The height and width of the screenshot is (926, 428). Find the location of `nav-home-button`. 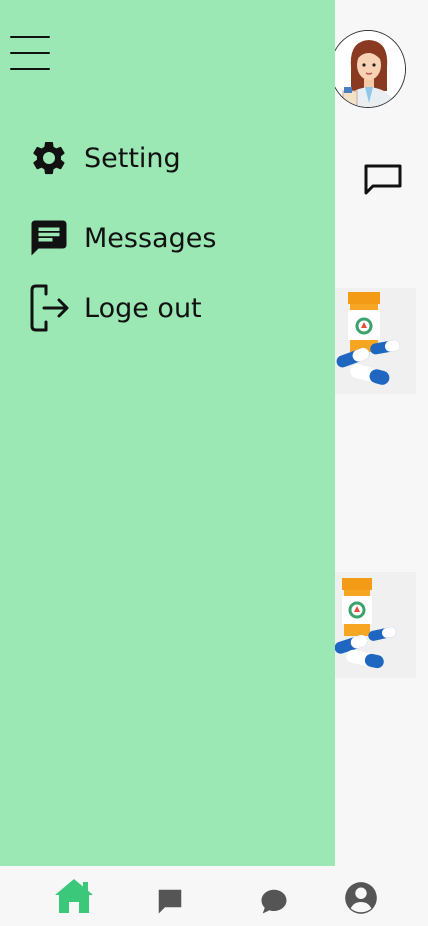

nav-home-button is located at coordinates (74, 896).